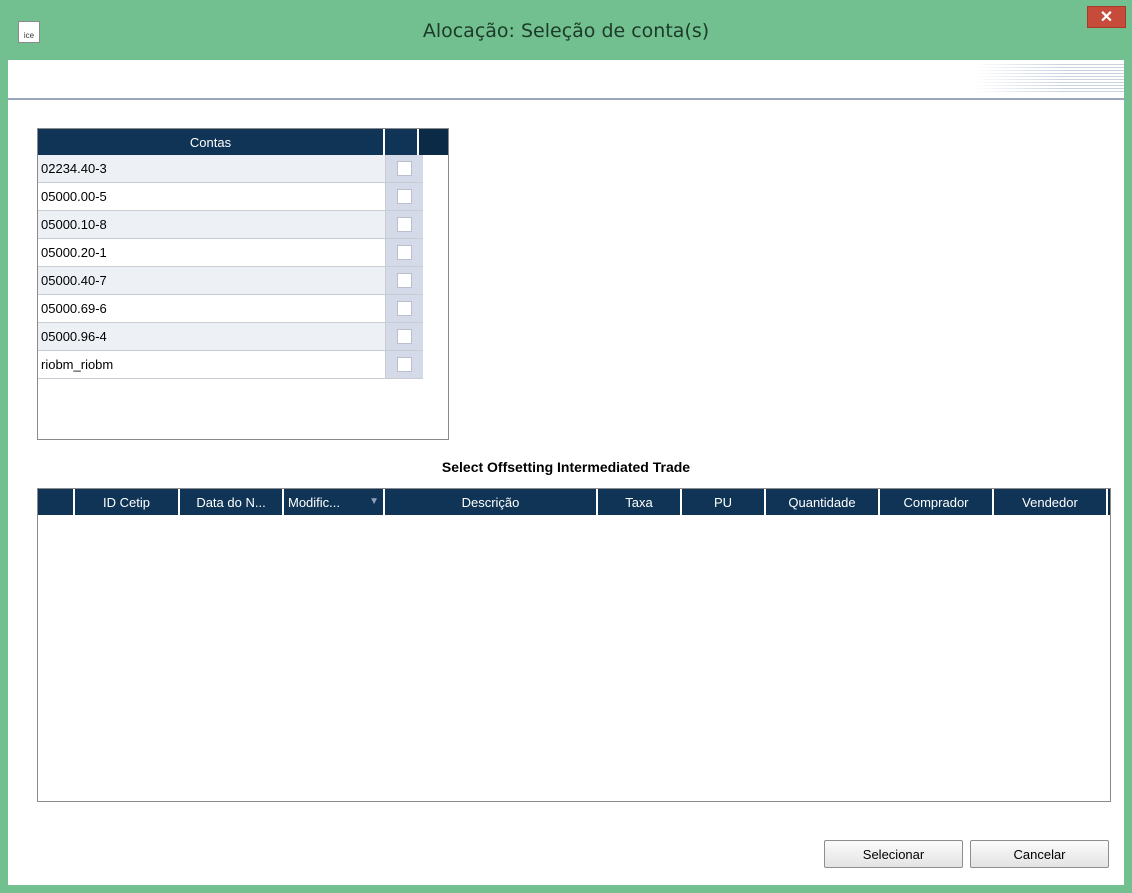 The height and width of the screenshot is (893, 1132). Describe the element at coordinates (893, 854) in the screenshot. I see `select-button: Selecionar` at that location.